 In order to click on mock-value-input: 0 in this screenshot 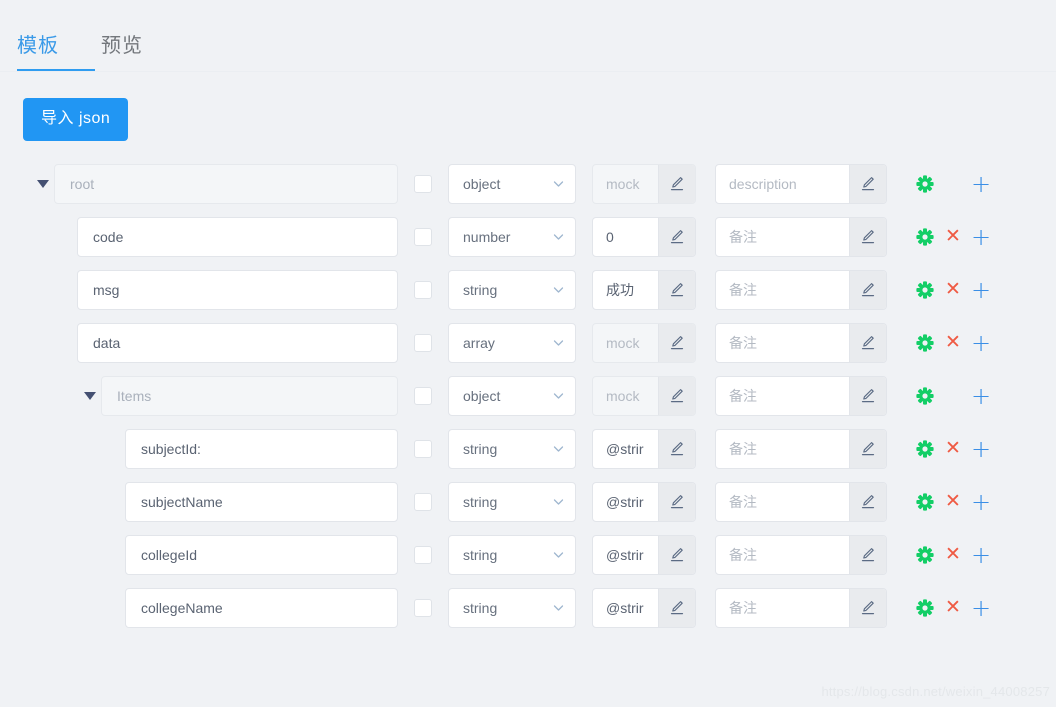, I will do `click(625, 237)`.